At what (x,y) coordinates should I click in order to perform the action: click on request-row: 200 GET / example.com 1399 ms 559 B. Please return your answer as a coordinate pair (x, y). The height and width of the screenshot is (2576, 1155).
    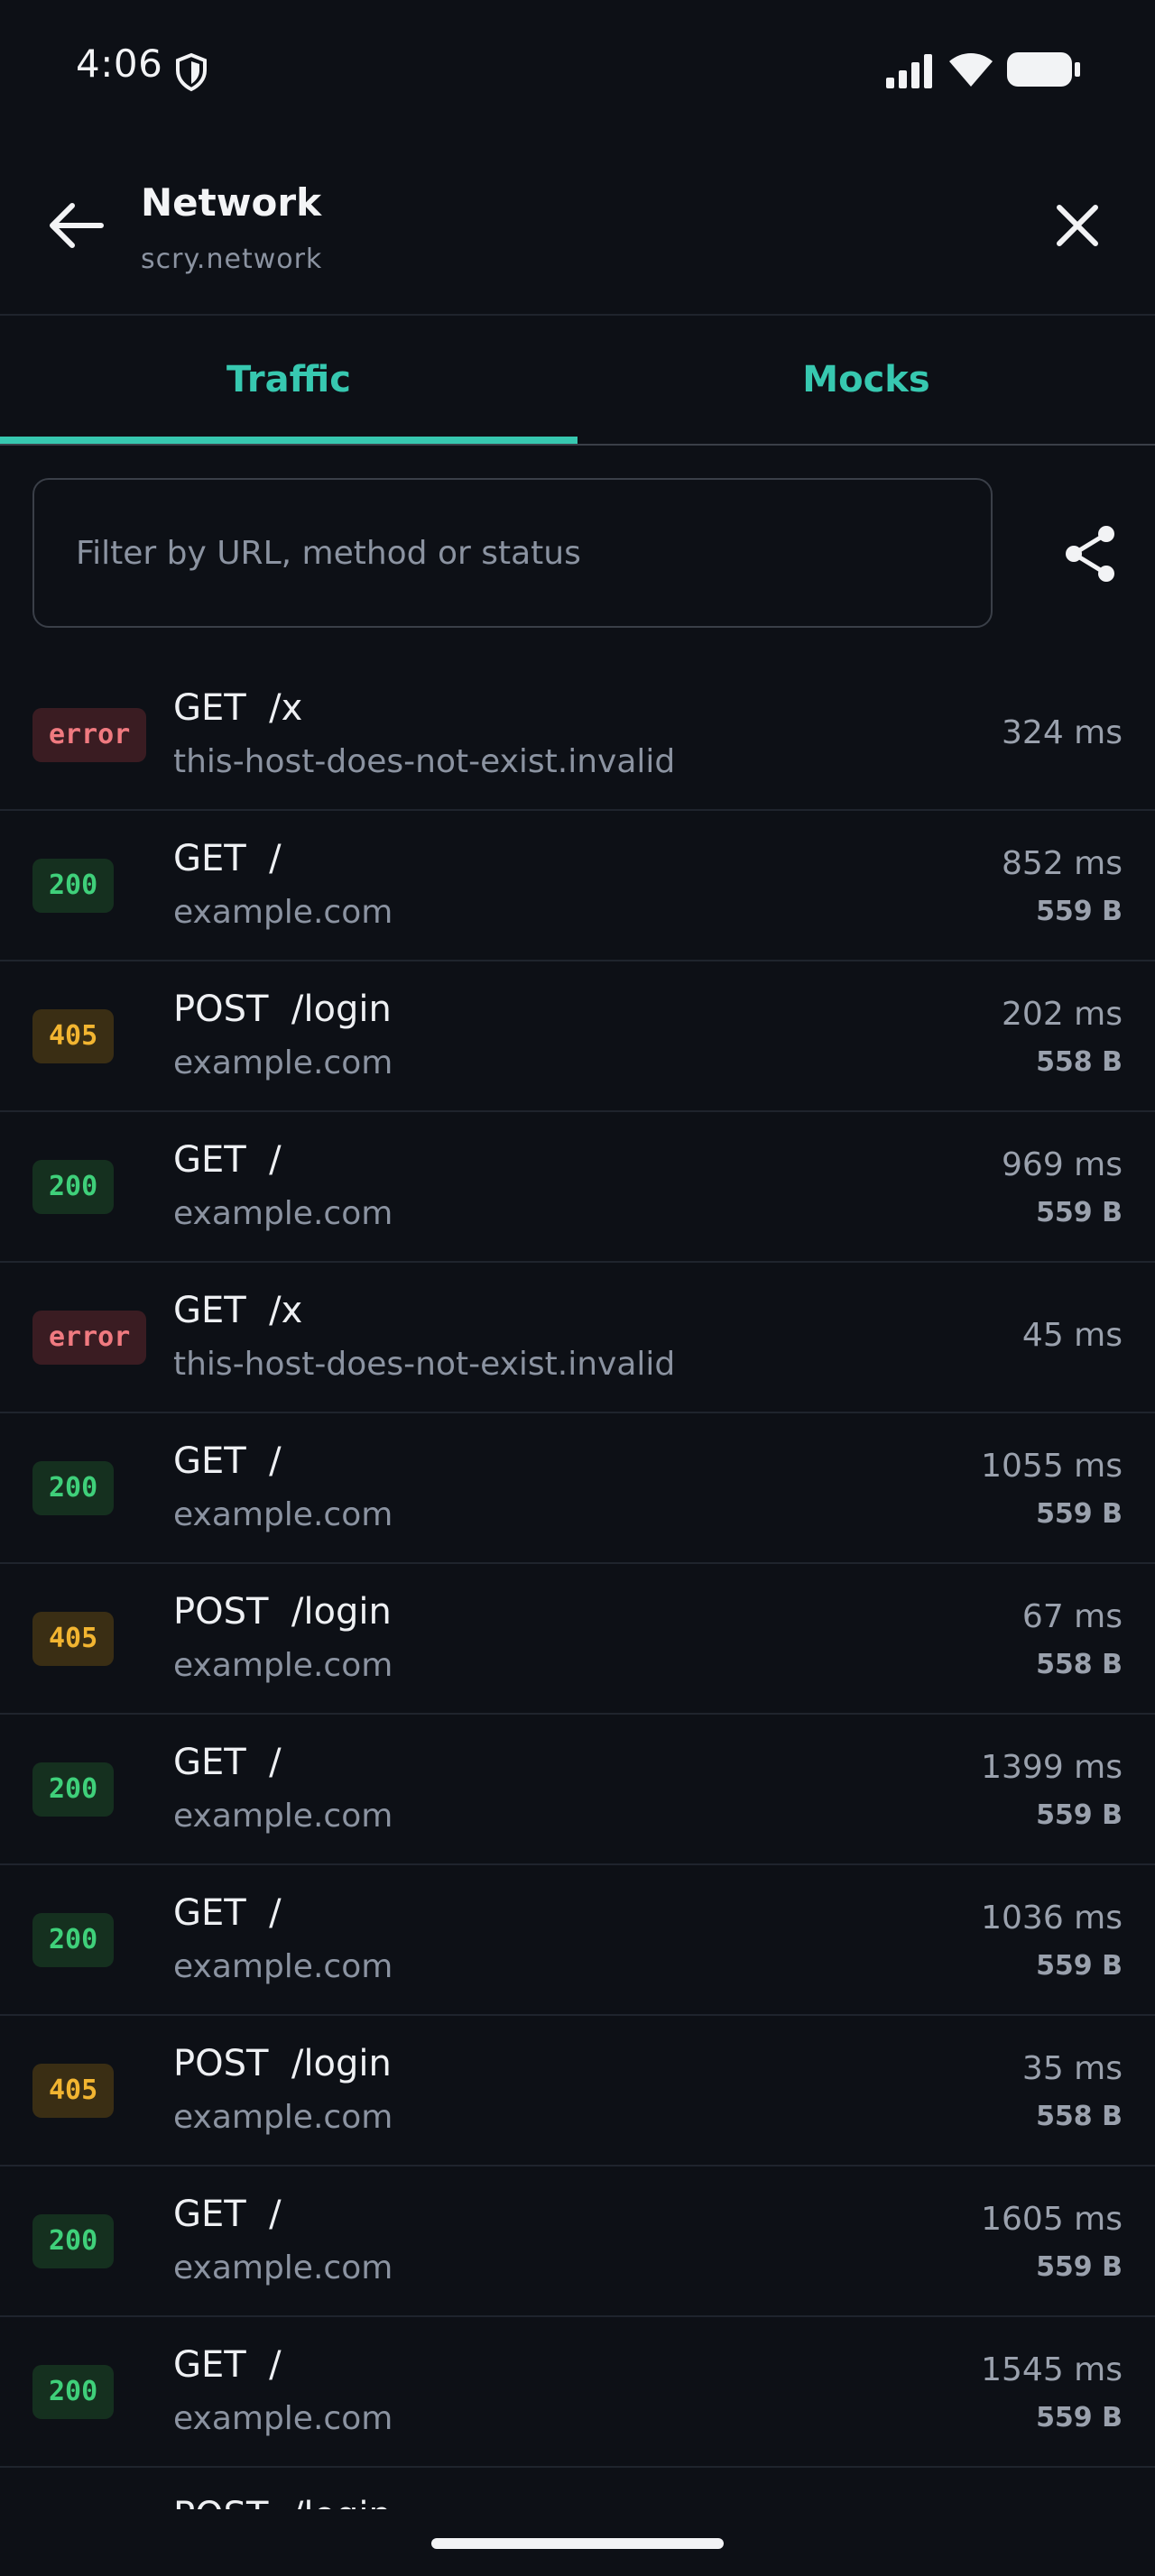
    Looking at the image, I should click on (577, 1790).